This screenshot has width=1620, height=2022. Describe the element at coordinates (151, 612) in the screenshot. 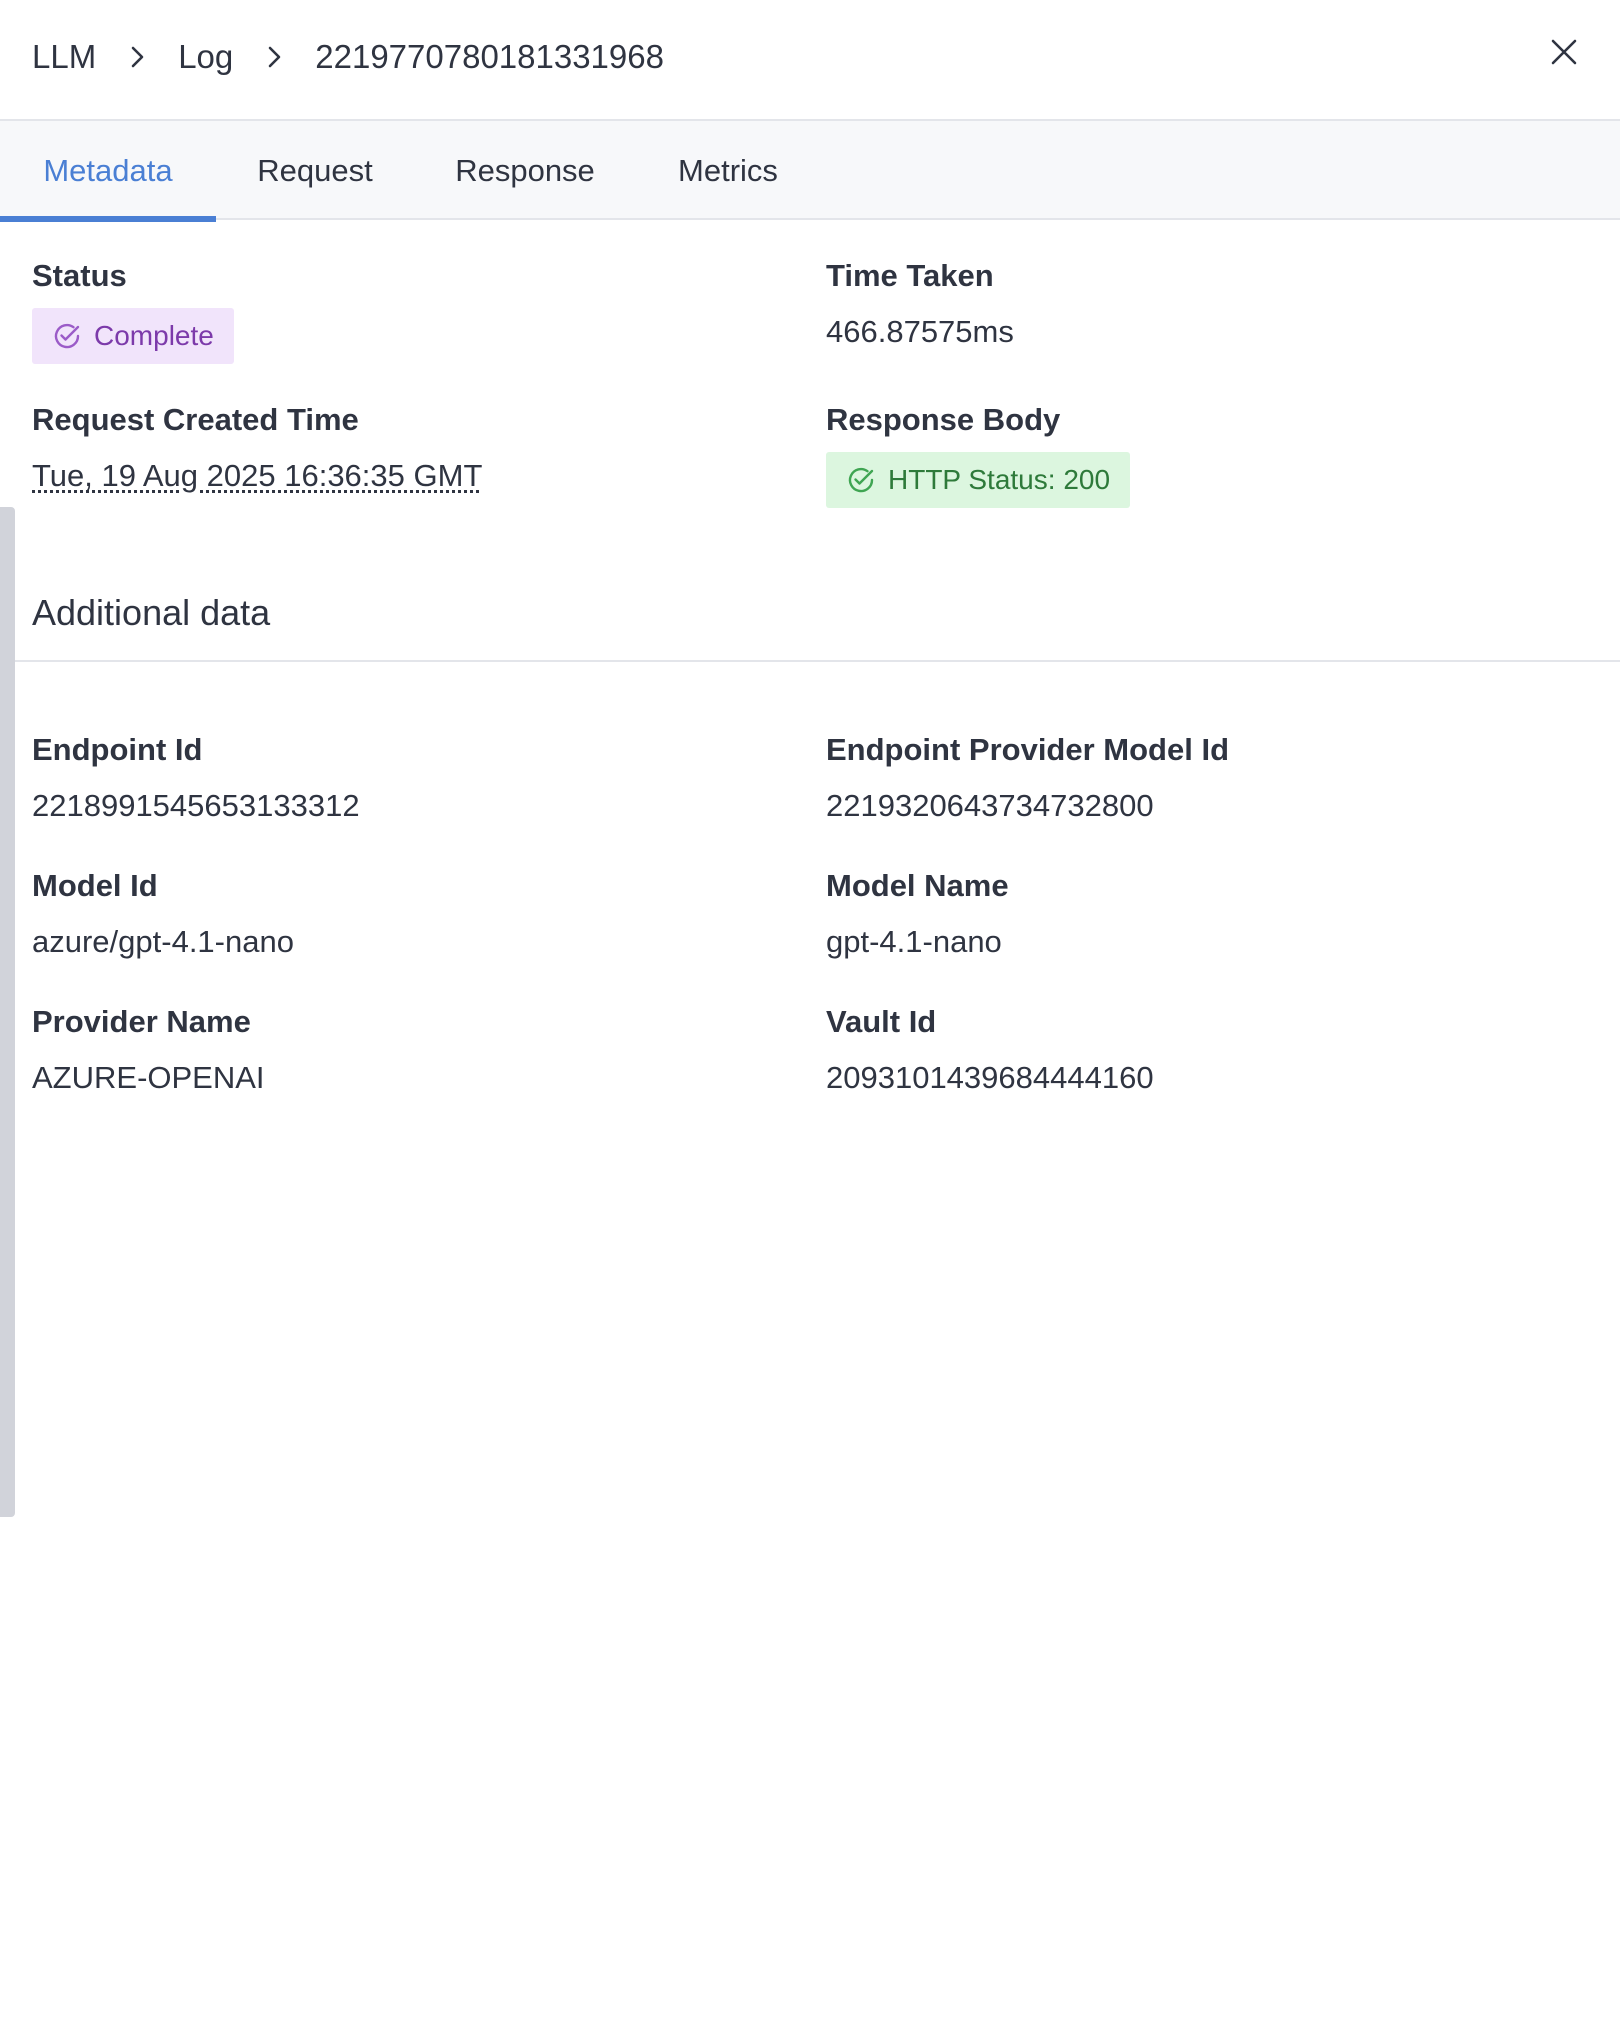

I see `section-title-additional-data: Additional data` at that location.